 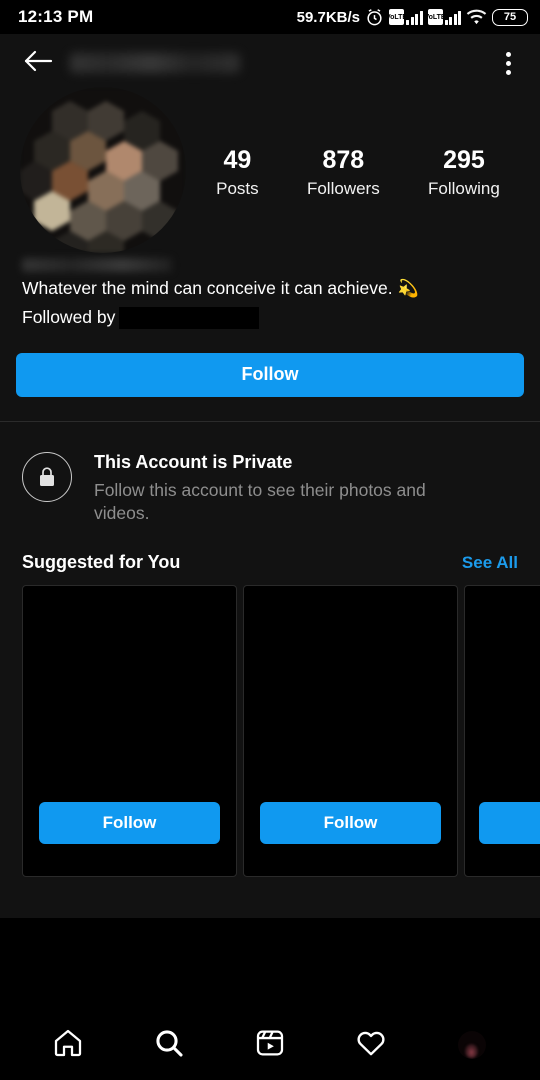 I want to click on nav-activity-button, so click(x=371, y=1045).